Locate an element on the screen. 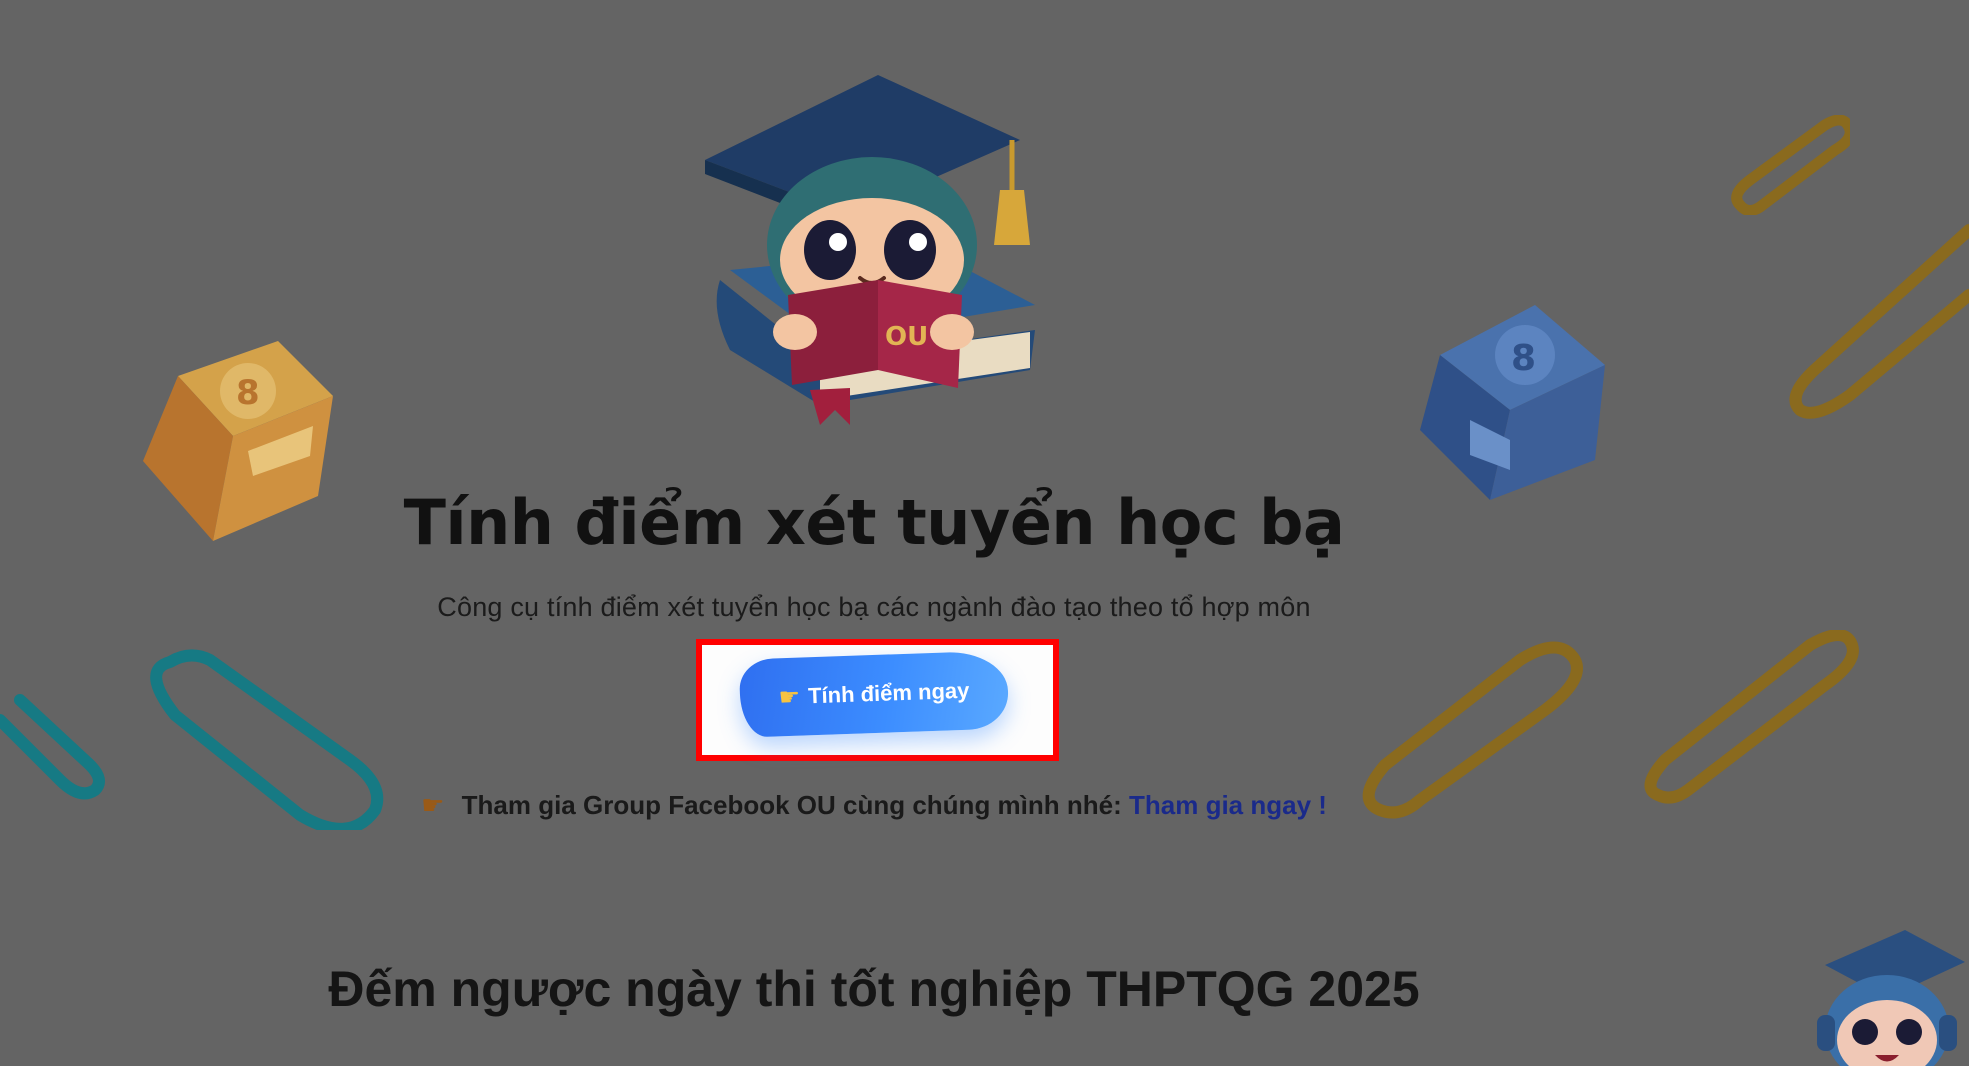 This screenshot has width=1969, height=1066. paperclip-gold-top-icon is located at coordinates (1790, 165).